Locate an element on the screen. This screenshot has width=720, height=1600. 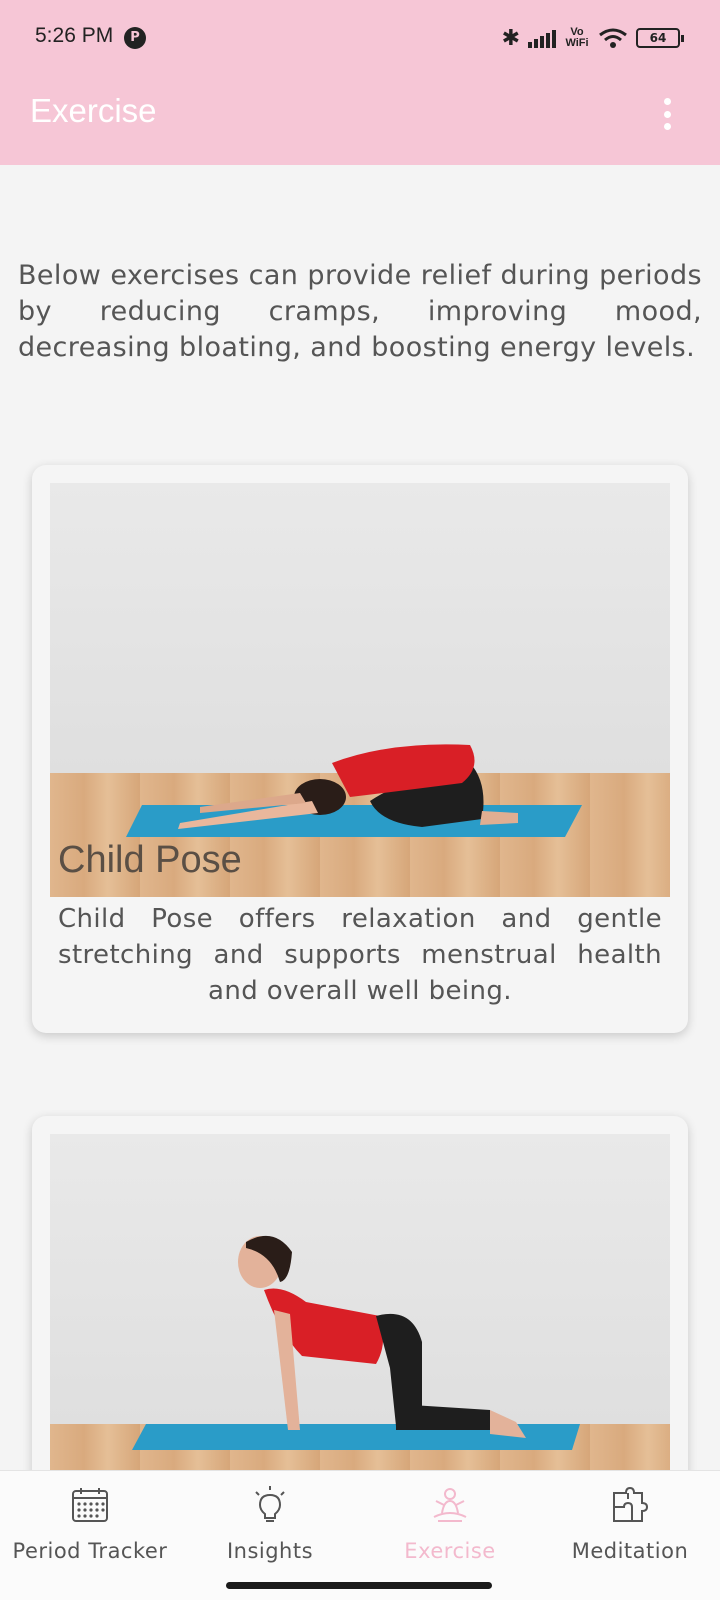
nav-meditation: Meditation is located at coordinates (630, 1524).